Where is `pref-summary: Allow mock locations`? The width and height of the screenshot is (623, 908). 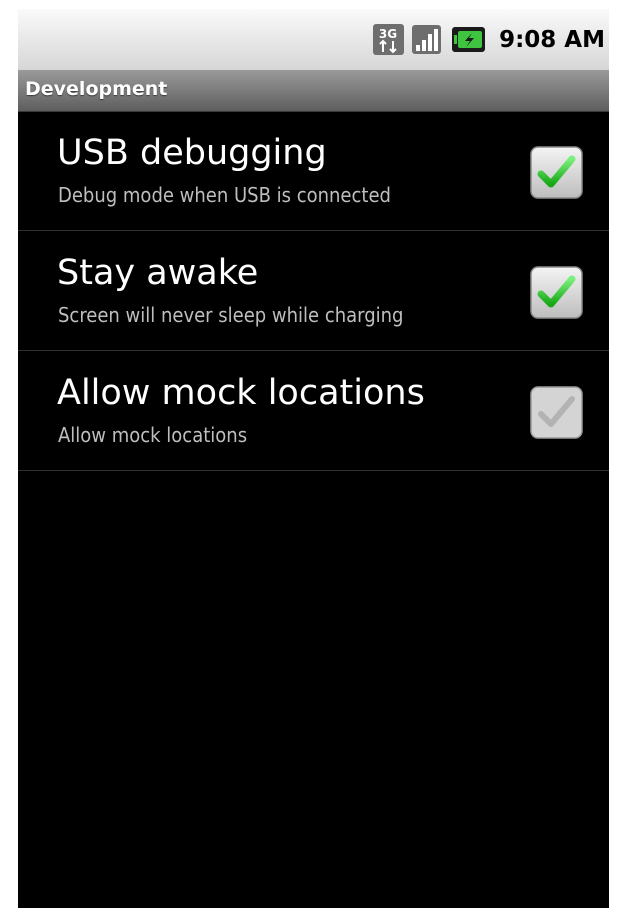
pref-summary: Allow mock locations is located at coordinates (153, 435).